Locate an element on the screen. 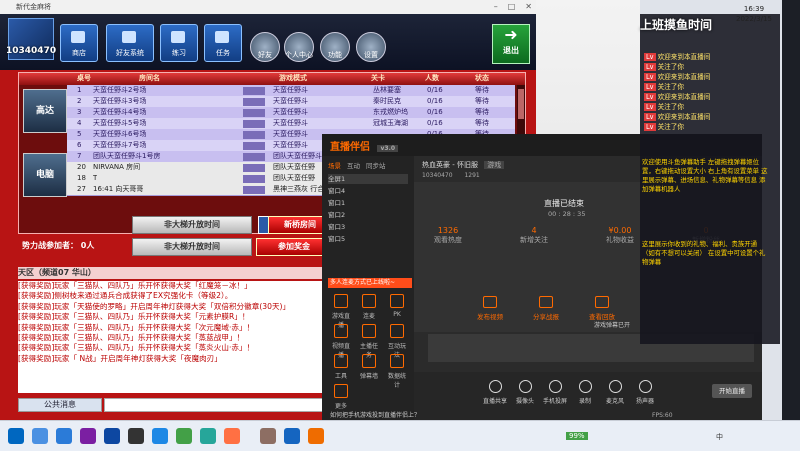 The image size is (800, 451). scene-item: 窗口2 is located at coordinates (368, 215).